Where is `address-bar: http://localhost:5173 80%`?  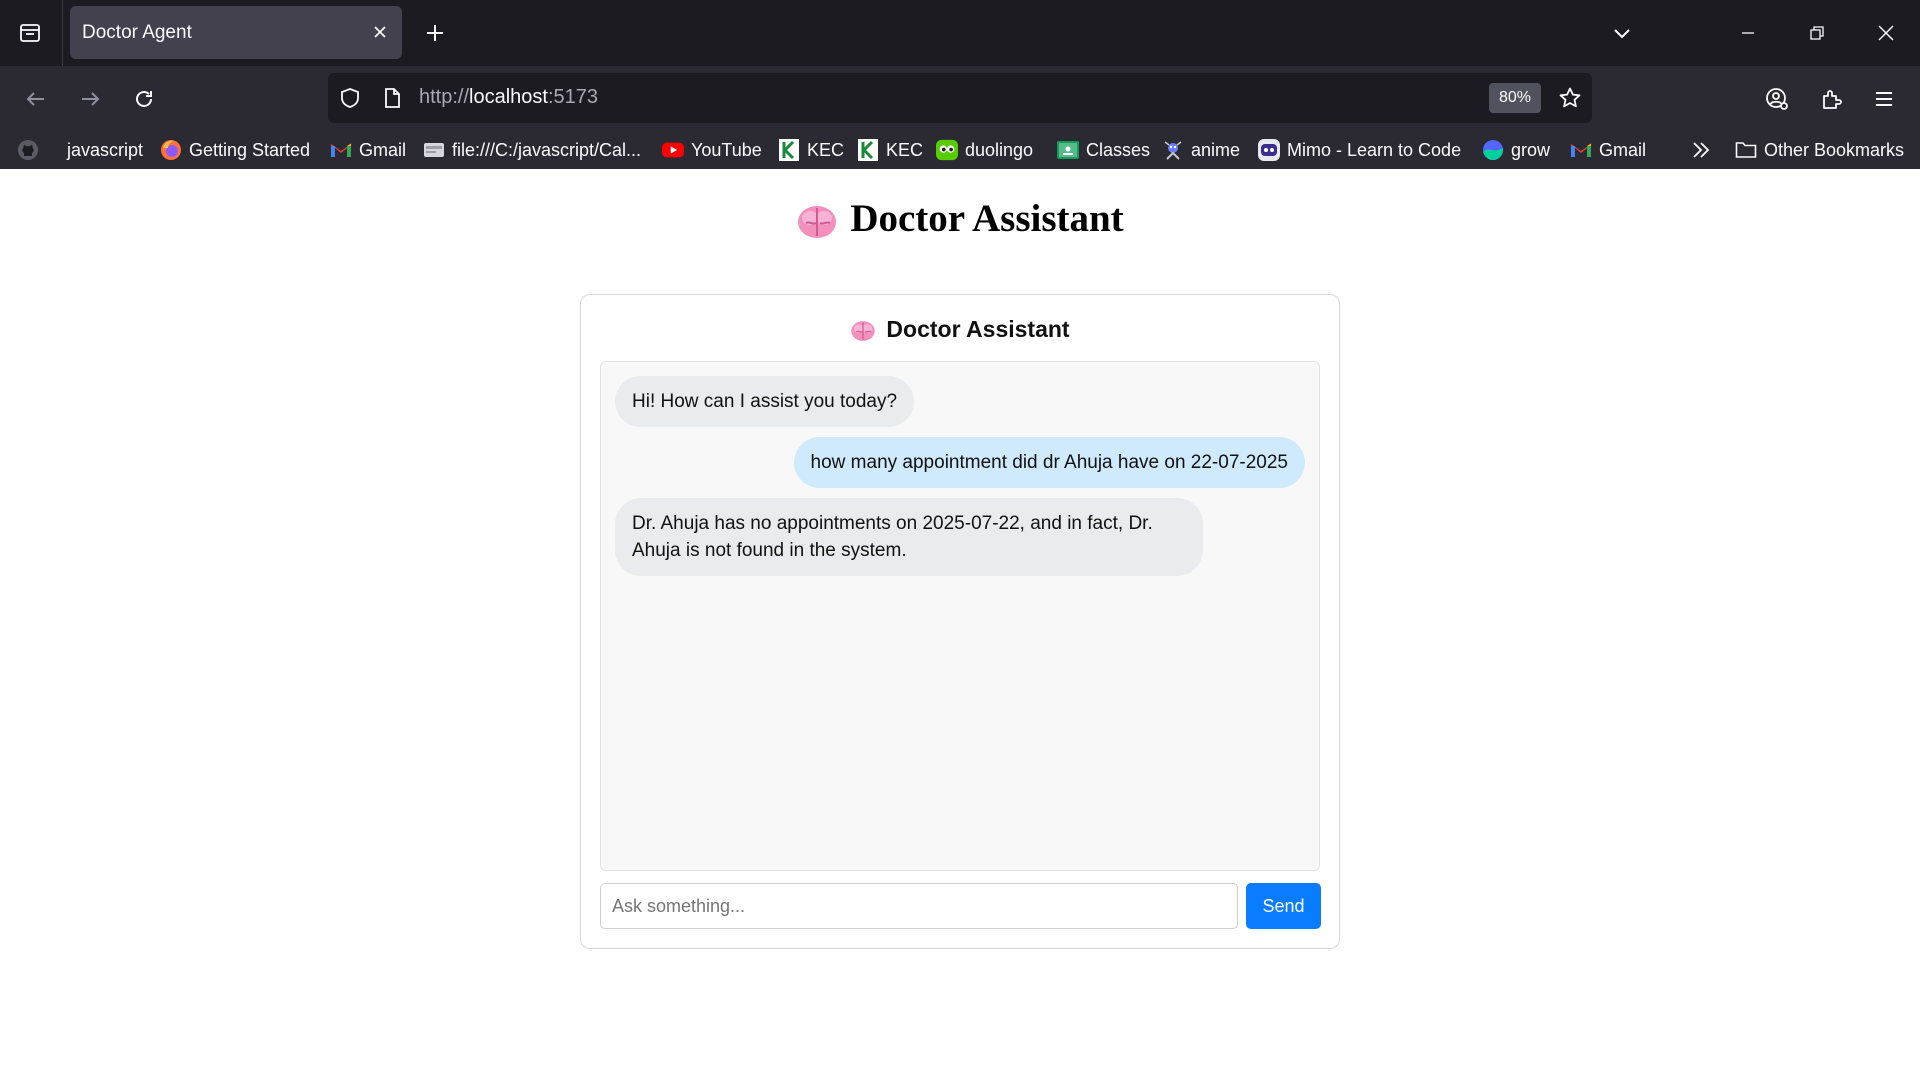 address-bar: http://localhost:5173 80% is located at coordinates (960, 98).